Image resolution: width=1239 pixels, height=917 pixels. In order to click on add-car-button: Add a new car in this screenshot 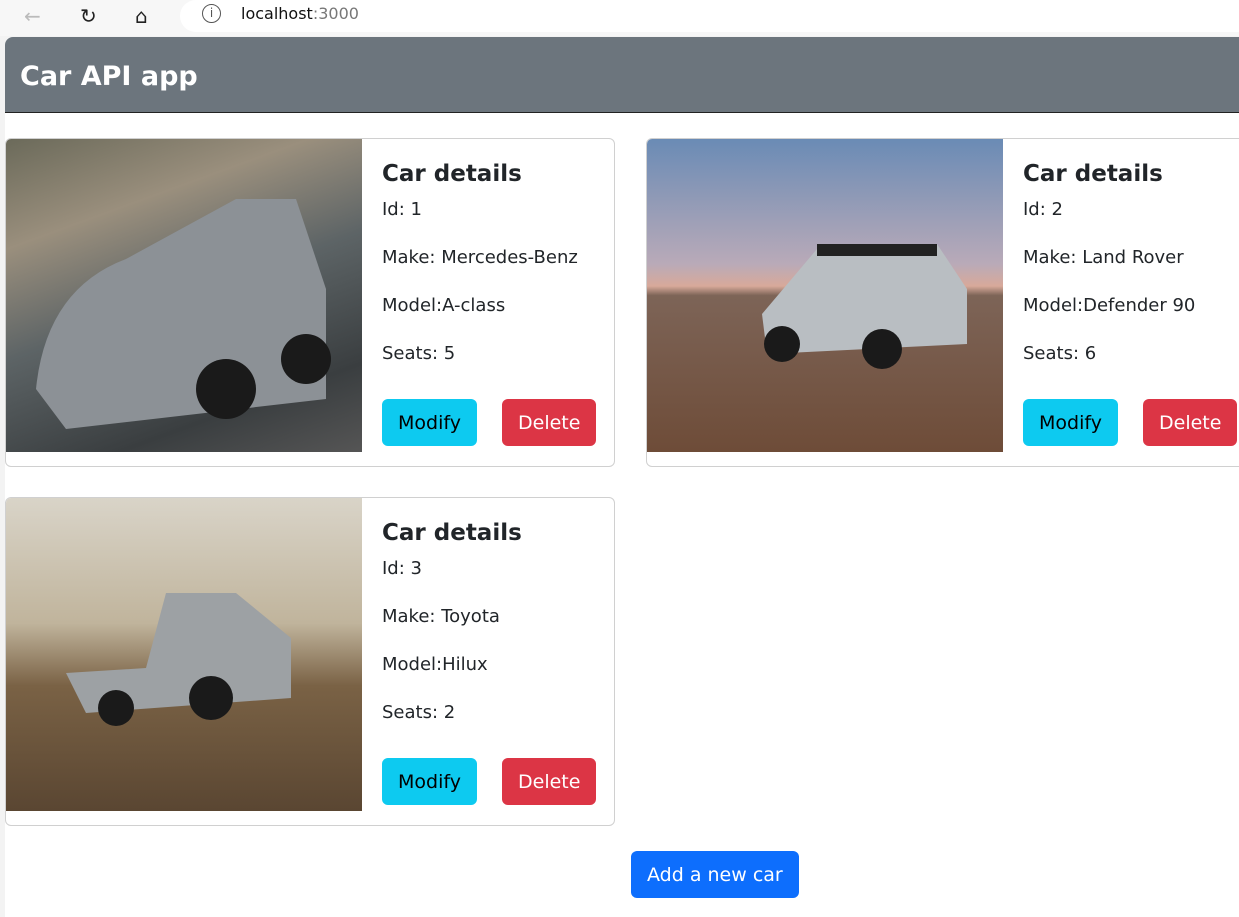, I will do `click(715, 874)`.